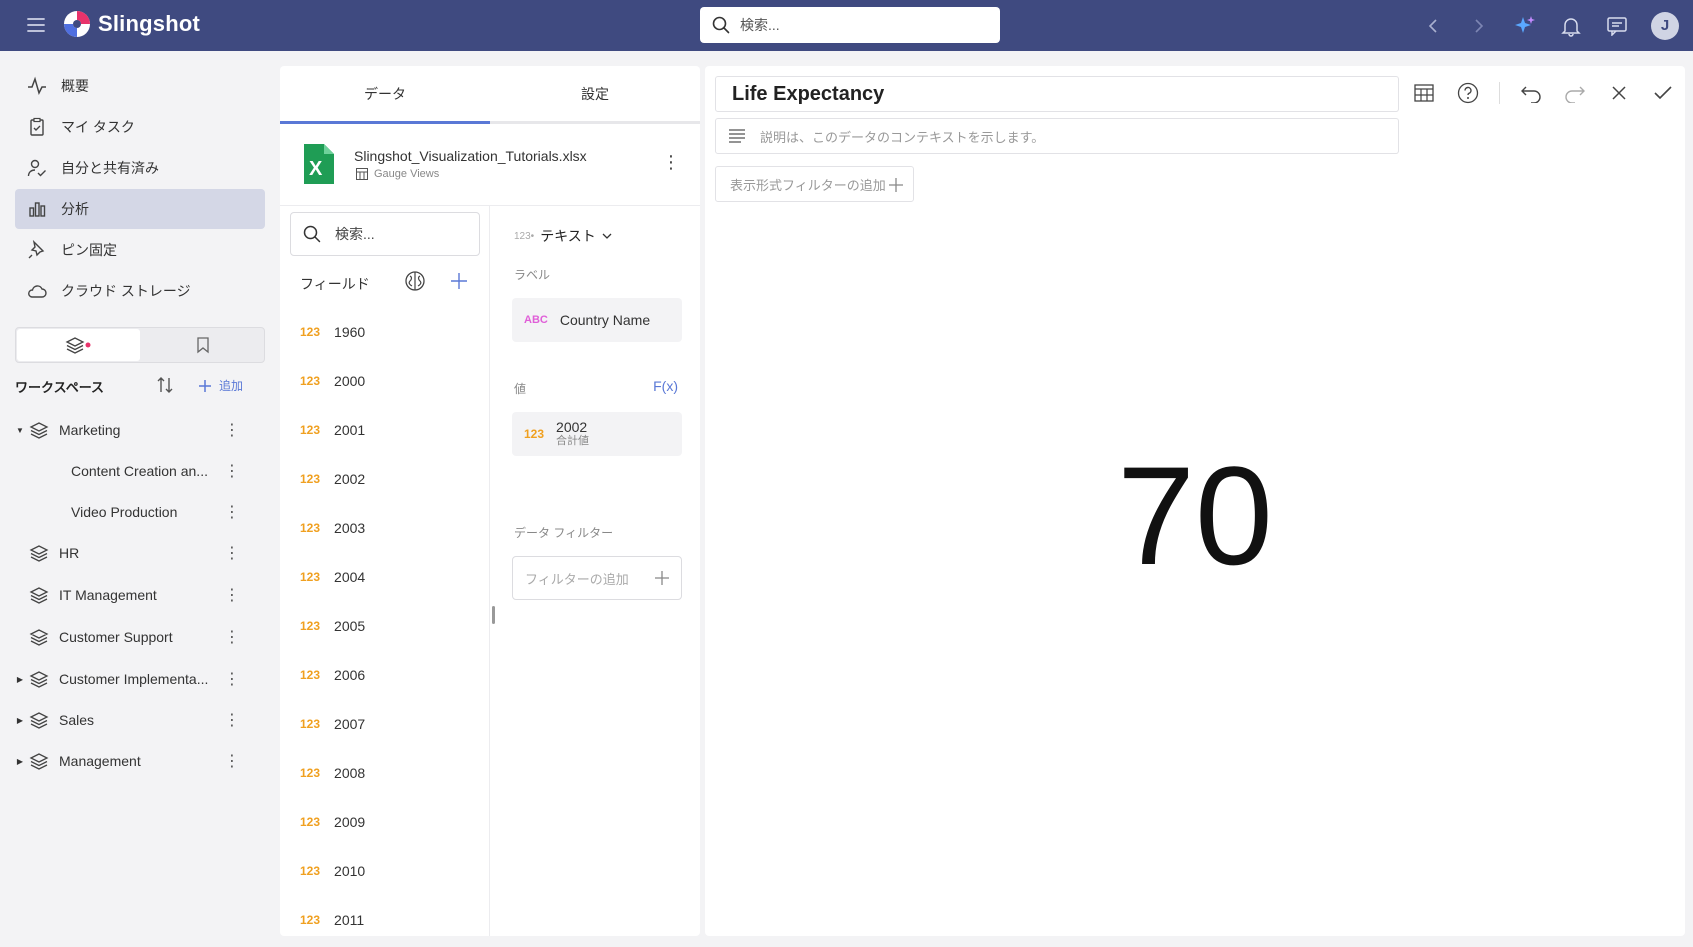  What do you see at coordinates (350, 626) in the screenshot?
I see `field-name: 2005` at bounding box center [350, 626].